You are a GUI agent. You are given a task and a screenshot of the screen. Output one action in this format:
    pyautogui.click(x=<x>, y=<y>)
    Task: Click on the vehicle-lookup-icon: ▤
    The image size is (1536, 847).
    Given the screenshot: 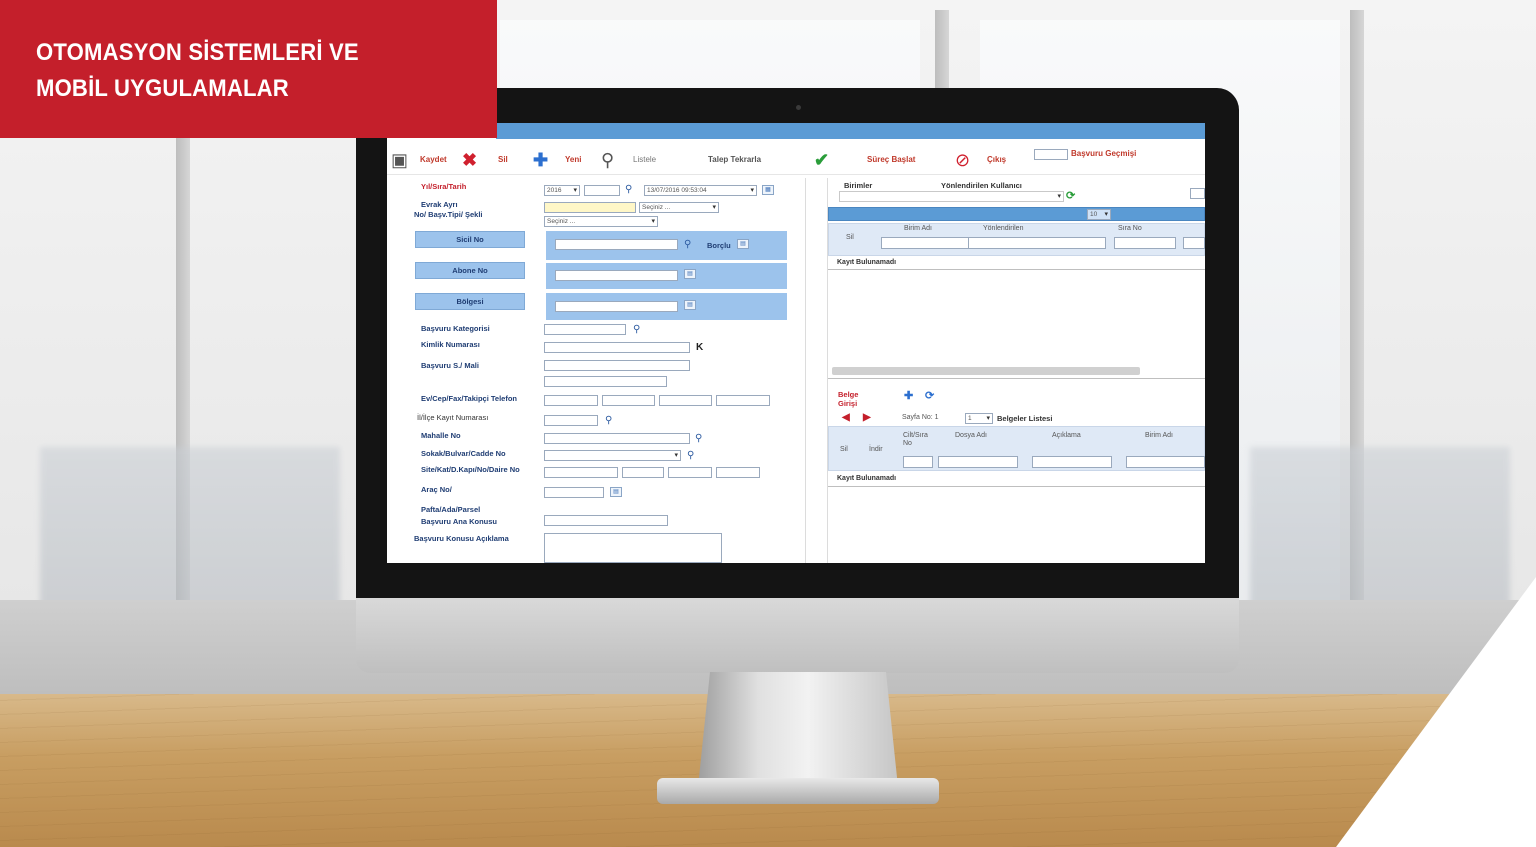 What is the action you would take?
    pyautogui.click(x=616, y=492)
    